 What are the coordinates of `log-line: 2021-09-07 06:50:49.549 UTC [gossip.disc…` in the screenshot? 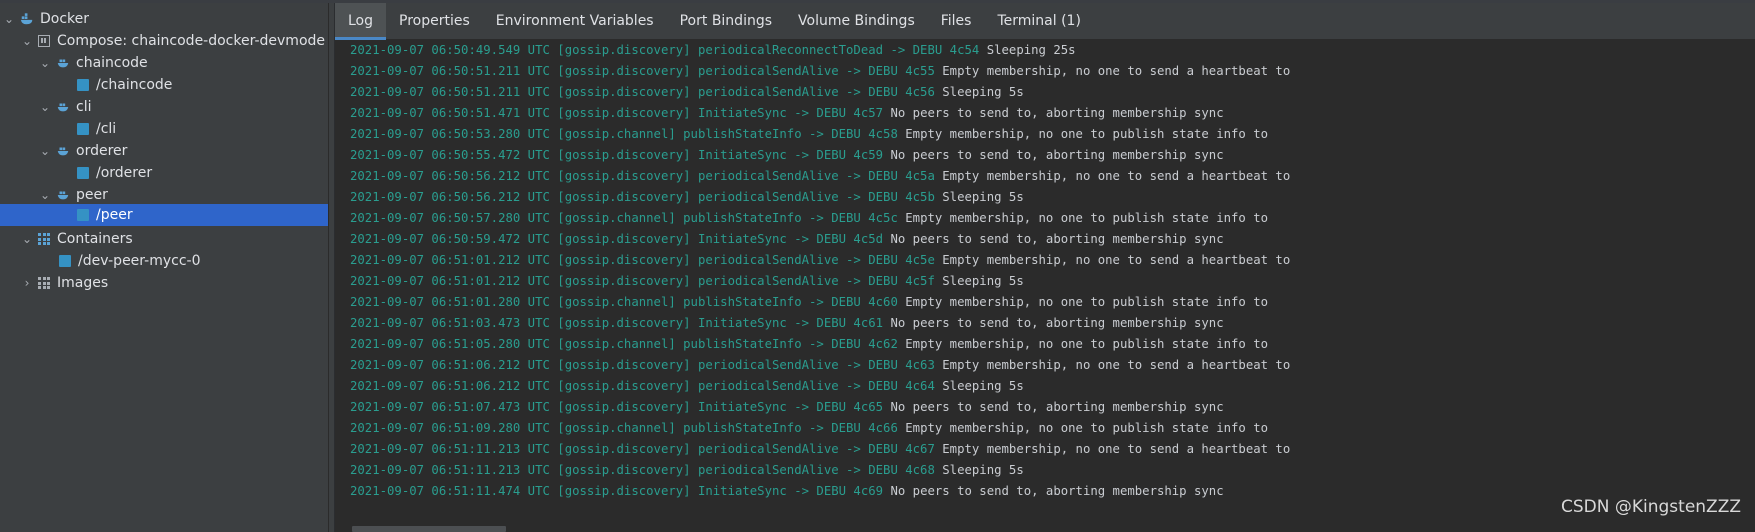 It's located at (713, 50).